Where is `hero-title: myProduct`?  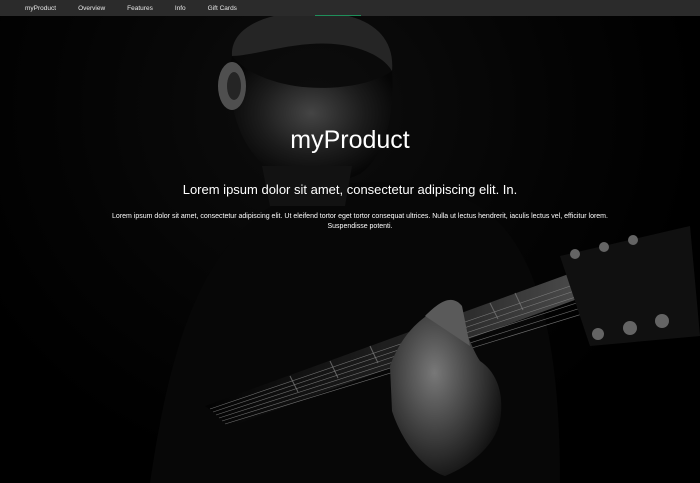
hero-title: myProduct is located at coordinates (350, 140).